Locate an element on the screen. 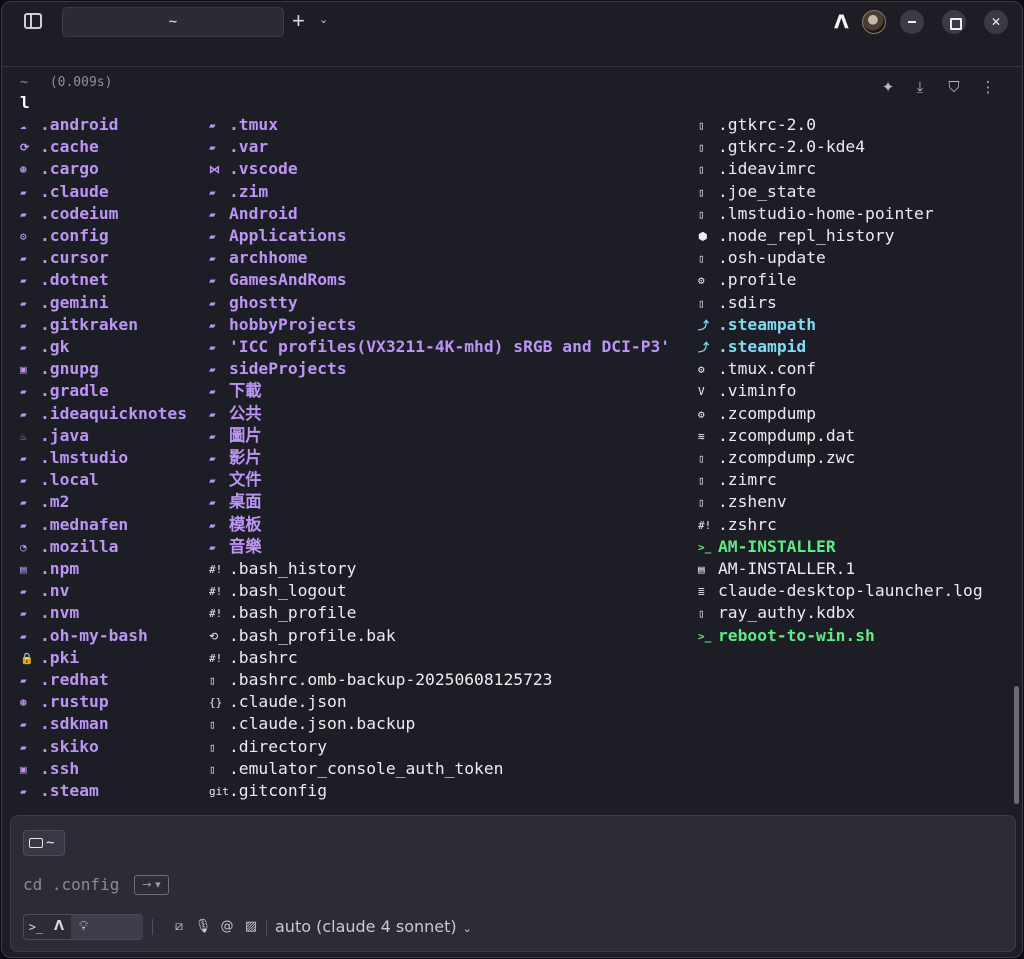  file-entry: ▯ .zcompdump.zwc is located at coordinates (776, 458).